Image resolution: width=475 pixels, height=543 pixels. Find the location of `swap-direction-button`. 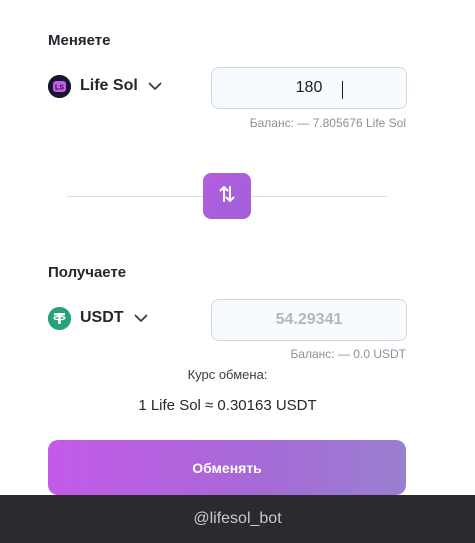

swap-direction-button is located at coordinates (227, 196).